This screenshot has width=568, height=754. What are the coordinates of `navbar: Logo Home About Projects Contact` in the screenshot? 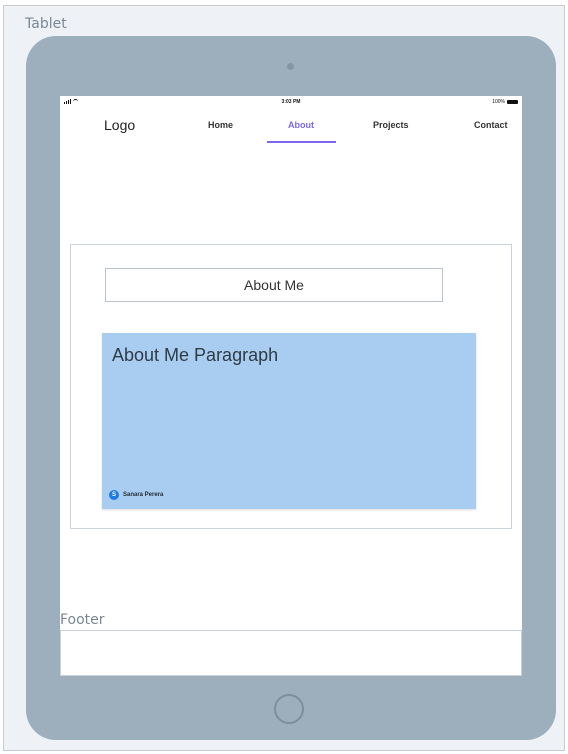 It's located at (291, 125).